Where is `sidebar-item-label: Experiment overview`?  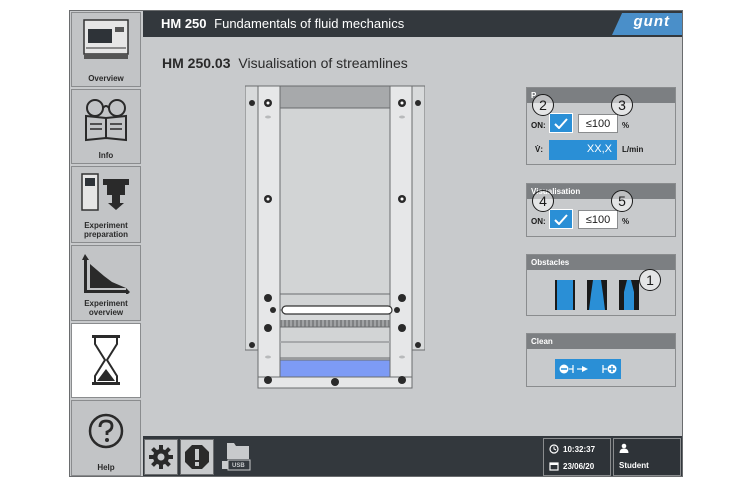
sidebar-item-label: Experiment overview is located at coordinates (106, 308).